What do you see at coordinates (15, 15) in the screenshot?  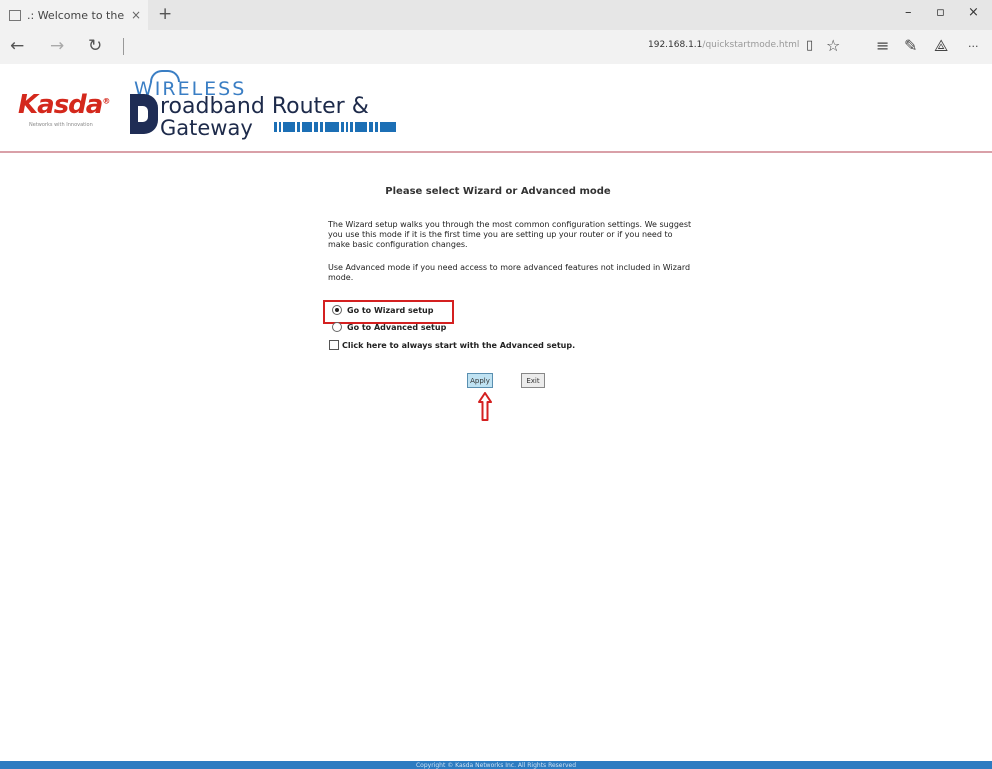 I see `page-favicon-icon` at bounding box center [15, 15].